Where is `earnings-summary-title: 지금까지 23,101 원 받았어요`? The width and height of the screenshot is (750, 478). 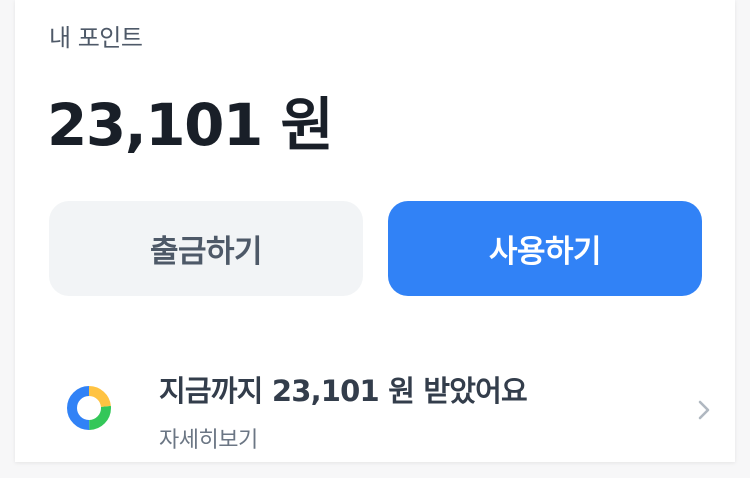
earnings-summary-title: 지금까지 23,101 원 받았어요 is located at coordinates (343, 391).